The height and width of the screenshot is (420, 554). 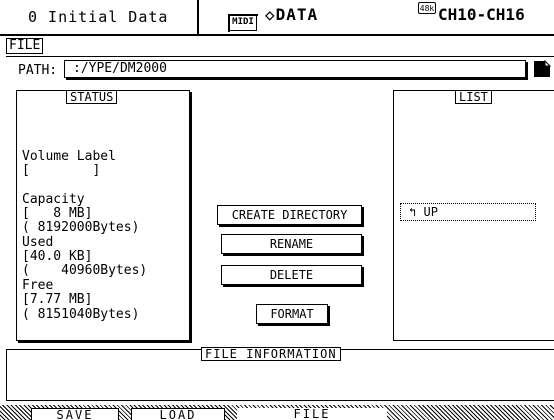 I want to click on capacity-title: Capacity, so click(x=53, y=199).